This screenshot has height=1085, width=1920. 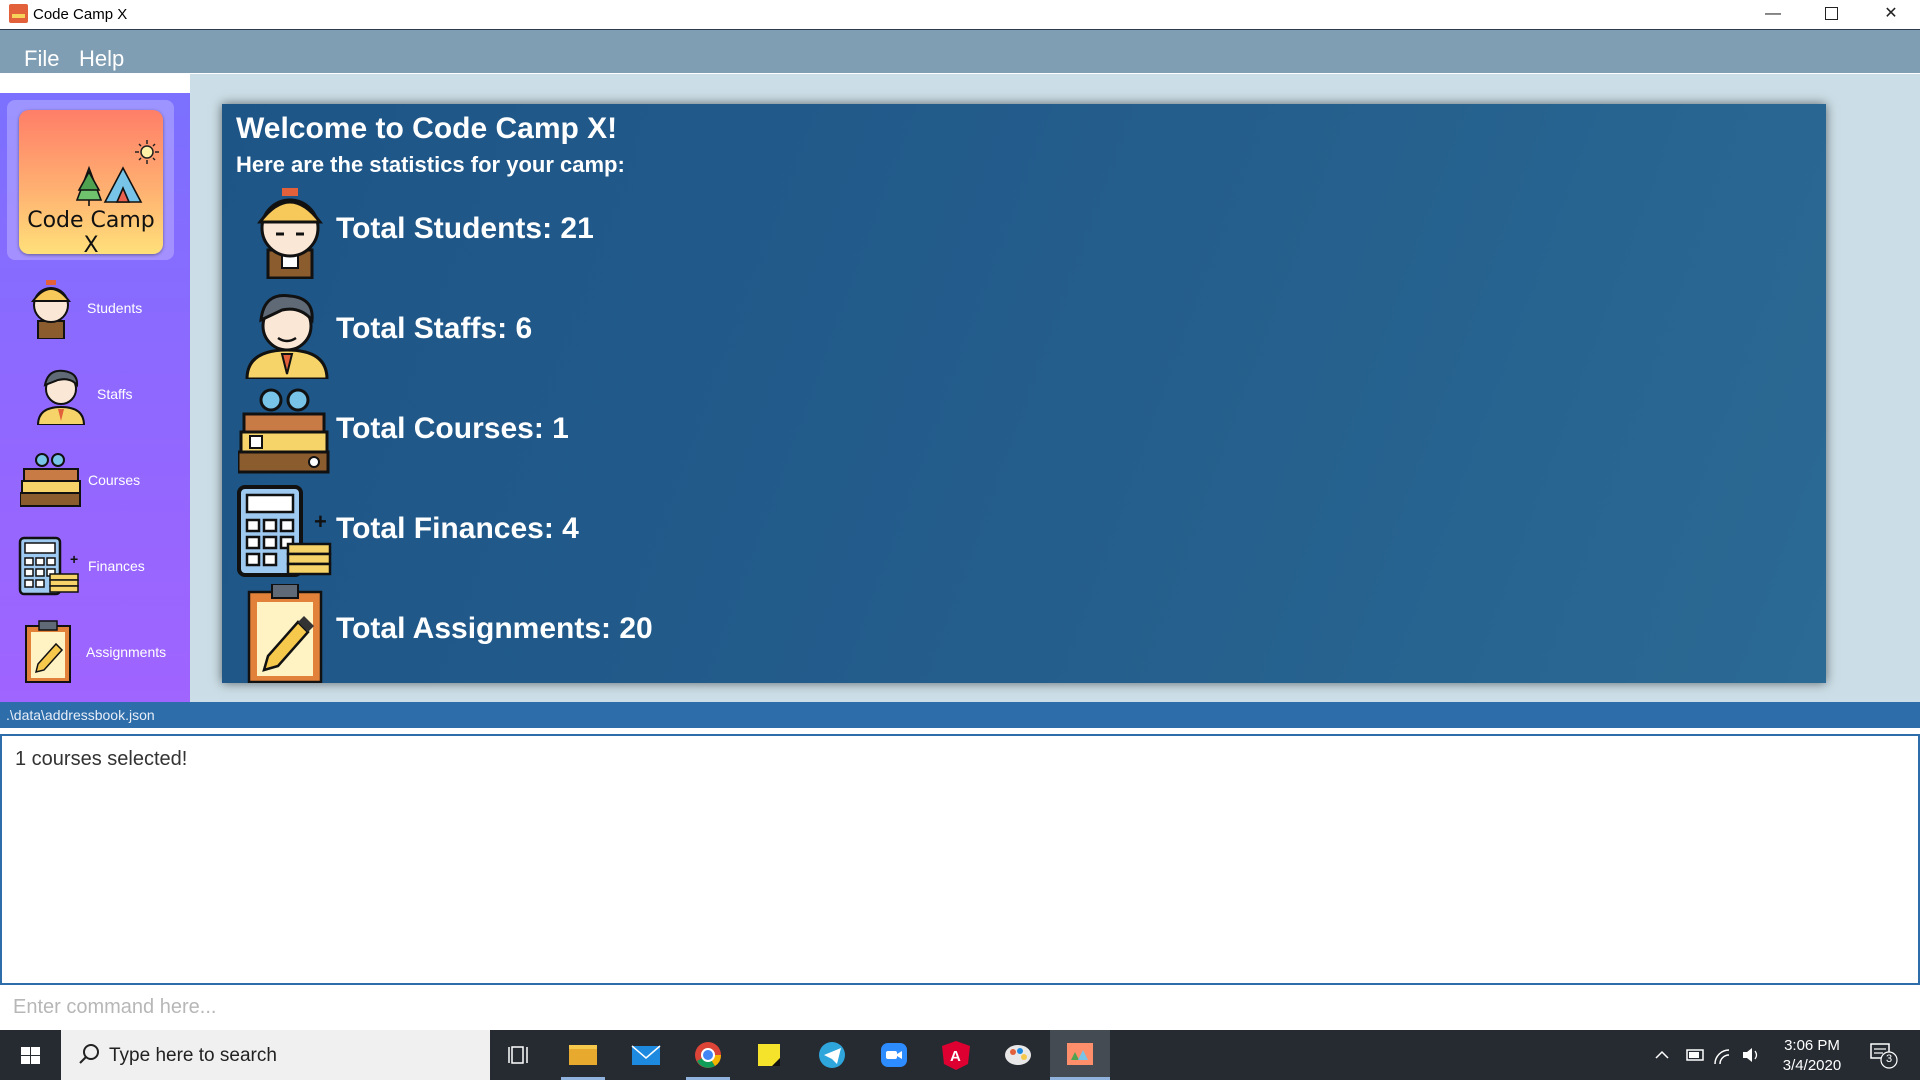 What do you see at coordinates (193, 1055) in the screenshot?
I see `taskbar-search-placeholder: Type here to search` at bounding box center [193, 1055].